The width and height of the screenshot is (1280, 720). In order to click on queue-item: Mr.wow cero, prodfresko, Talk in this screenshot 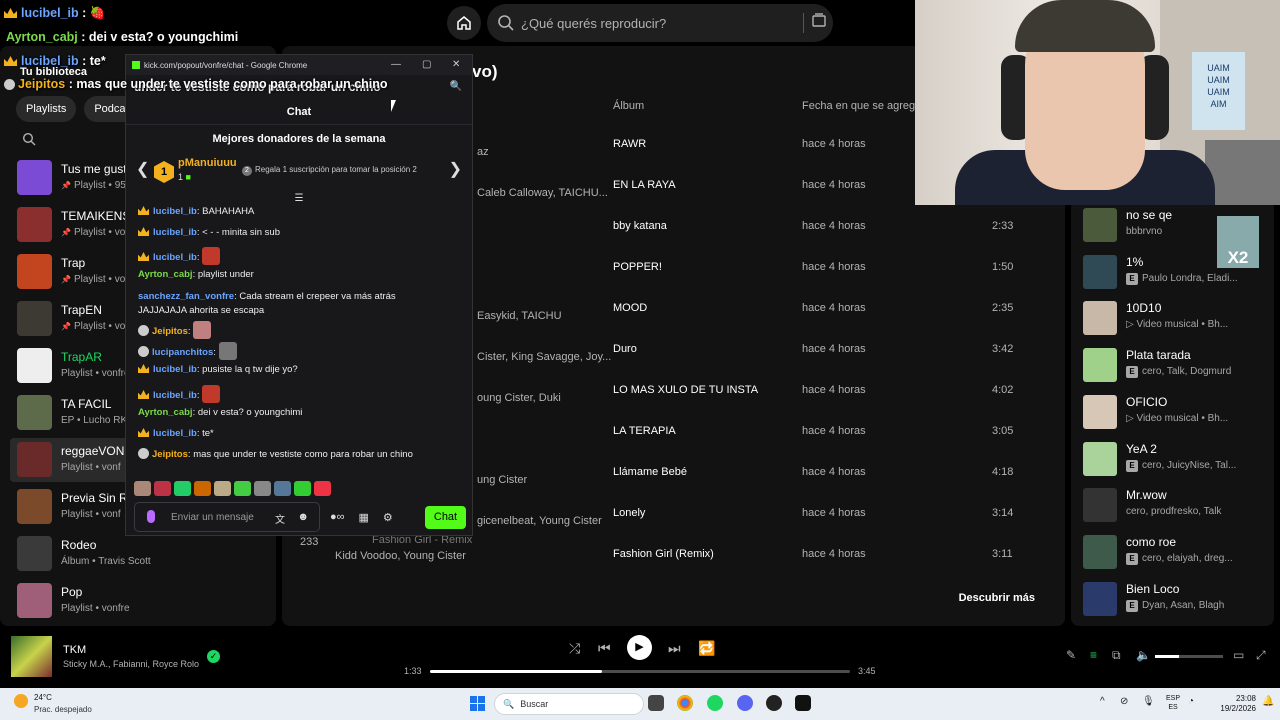, I will do `click(1178, 508)`.